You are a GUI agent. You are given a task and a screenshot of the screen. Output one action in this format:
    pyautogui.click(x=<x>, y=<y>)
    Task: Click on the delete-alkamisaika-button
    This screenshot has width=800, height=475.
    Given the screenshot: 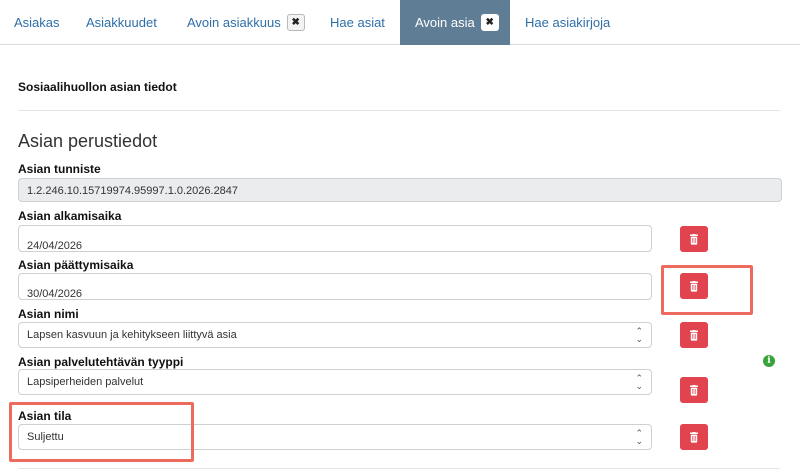 What is the action you would take?
    pyautogui.click(x=694, y=239)
    